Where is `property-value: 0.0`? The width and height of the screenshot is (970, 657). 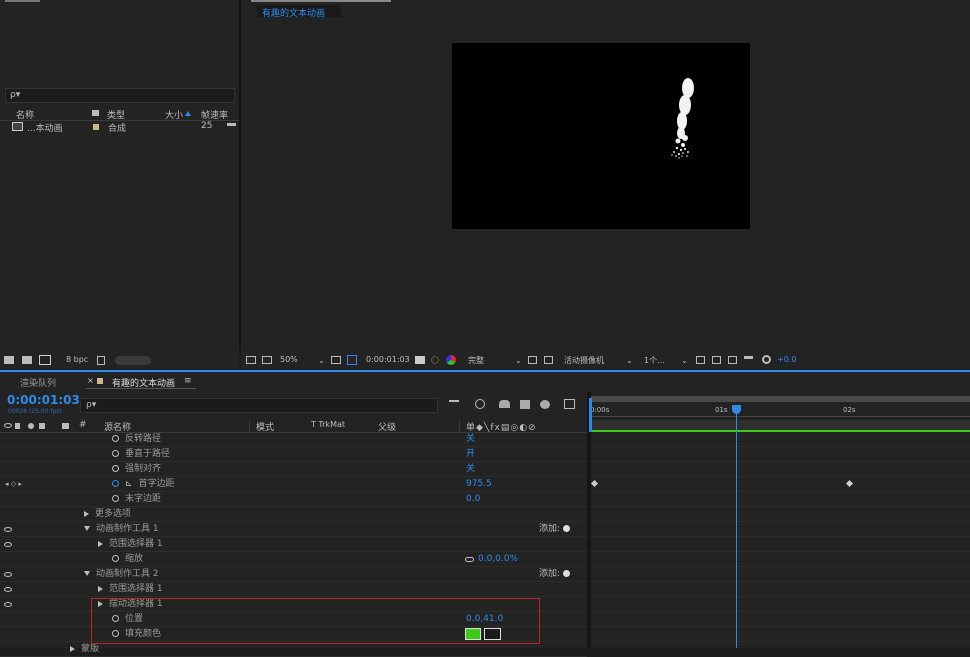
property-value: 0.0 is located at coordinates (473, 499).